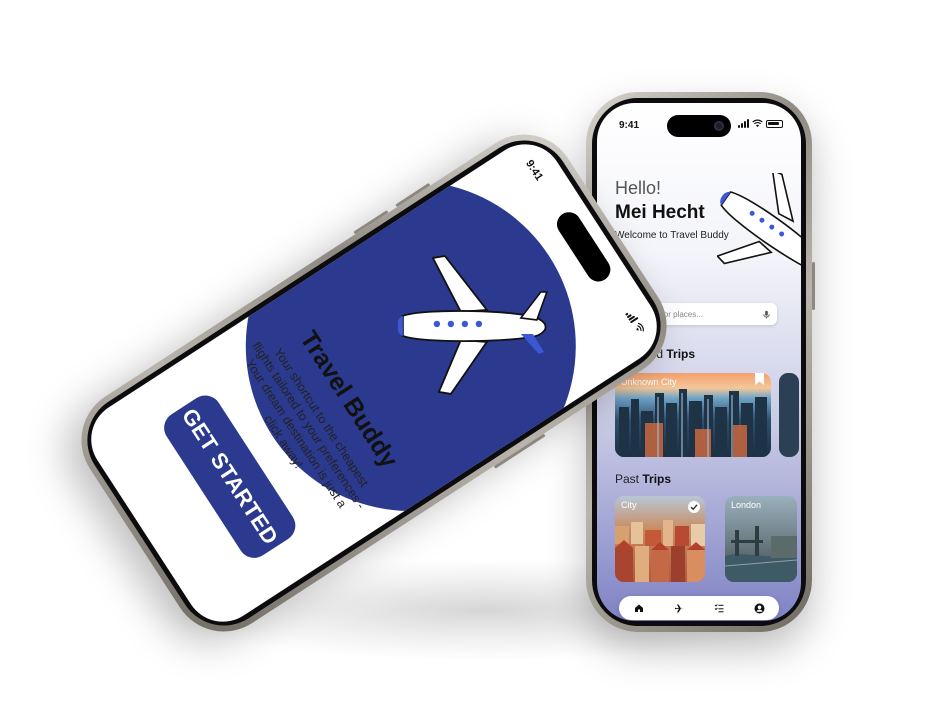  Describe the element at coordinates (638, 188) in the screenshot. I see `greeting-hello: Hello!` at that location.